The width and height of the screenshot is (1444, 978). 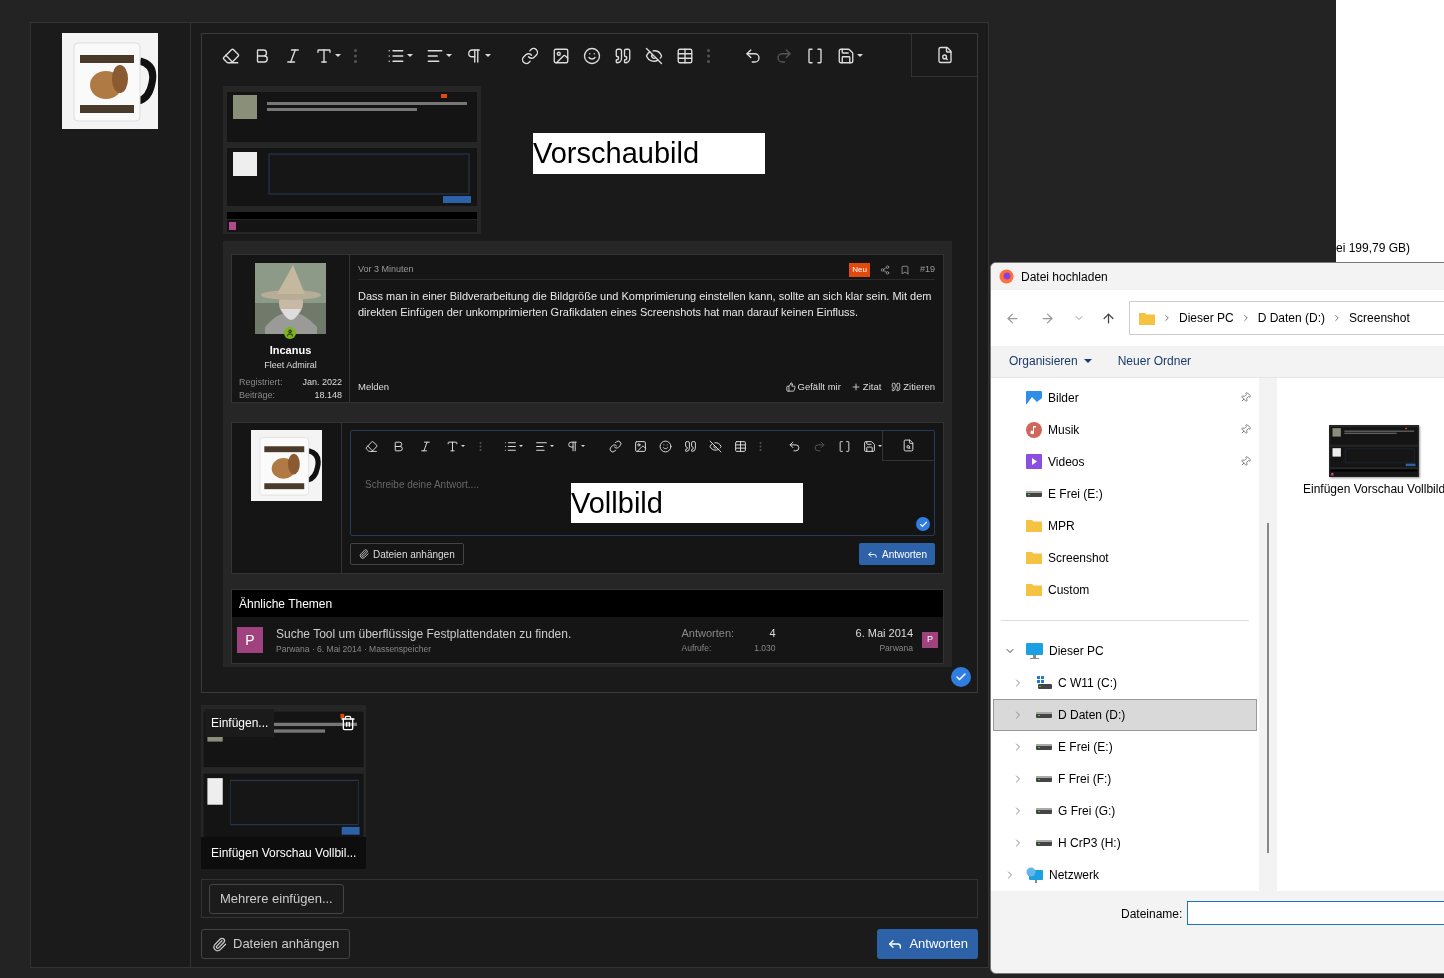 What do you see at coordinates (904, 270) in the screenshot?
I see `bookmark-icon` at bounding box center [904, 270].